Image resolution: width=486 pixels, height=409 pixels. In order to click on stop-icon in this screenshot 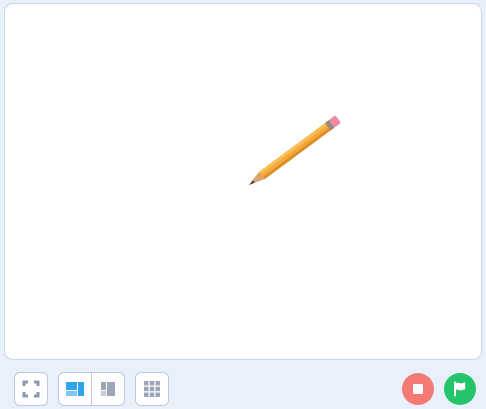, I will do `click(418, 389)`.